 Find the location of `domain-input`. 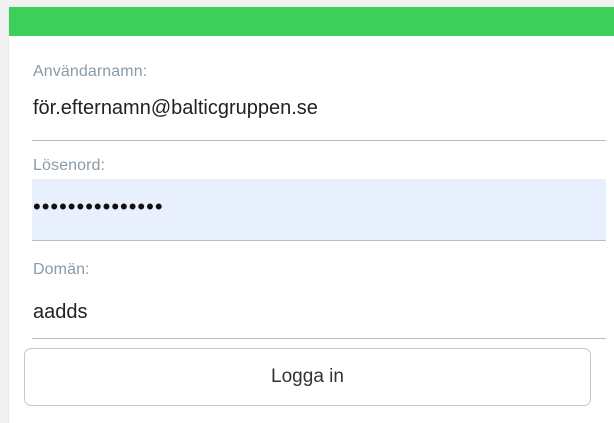

domain-input is located at coordinates (319, 312).